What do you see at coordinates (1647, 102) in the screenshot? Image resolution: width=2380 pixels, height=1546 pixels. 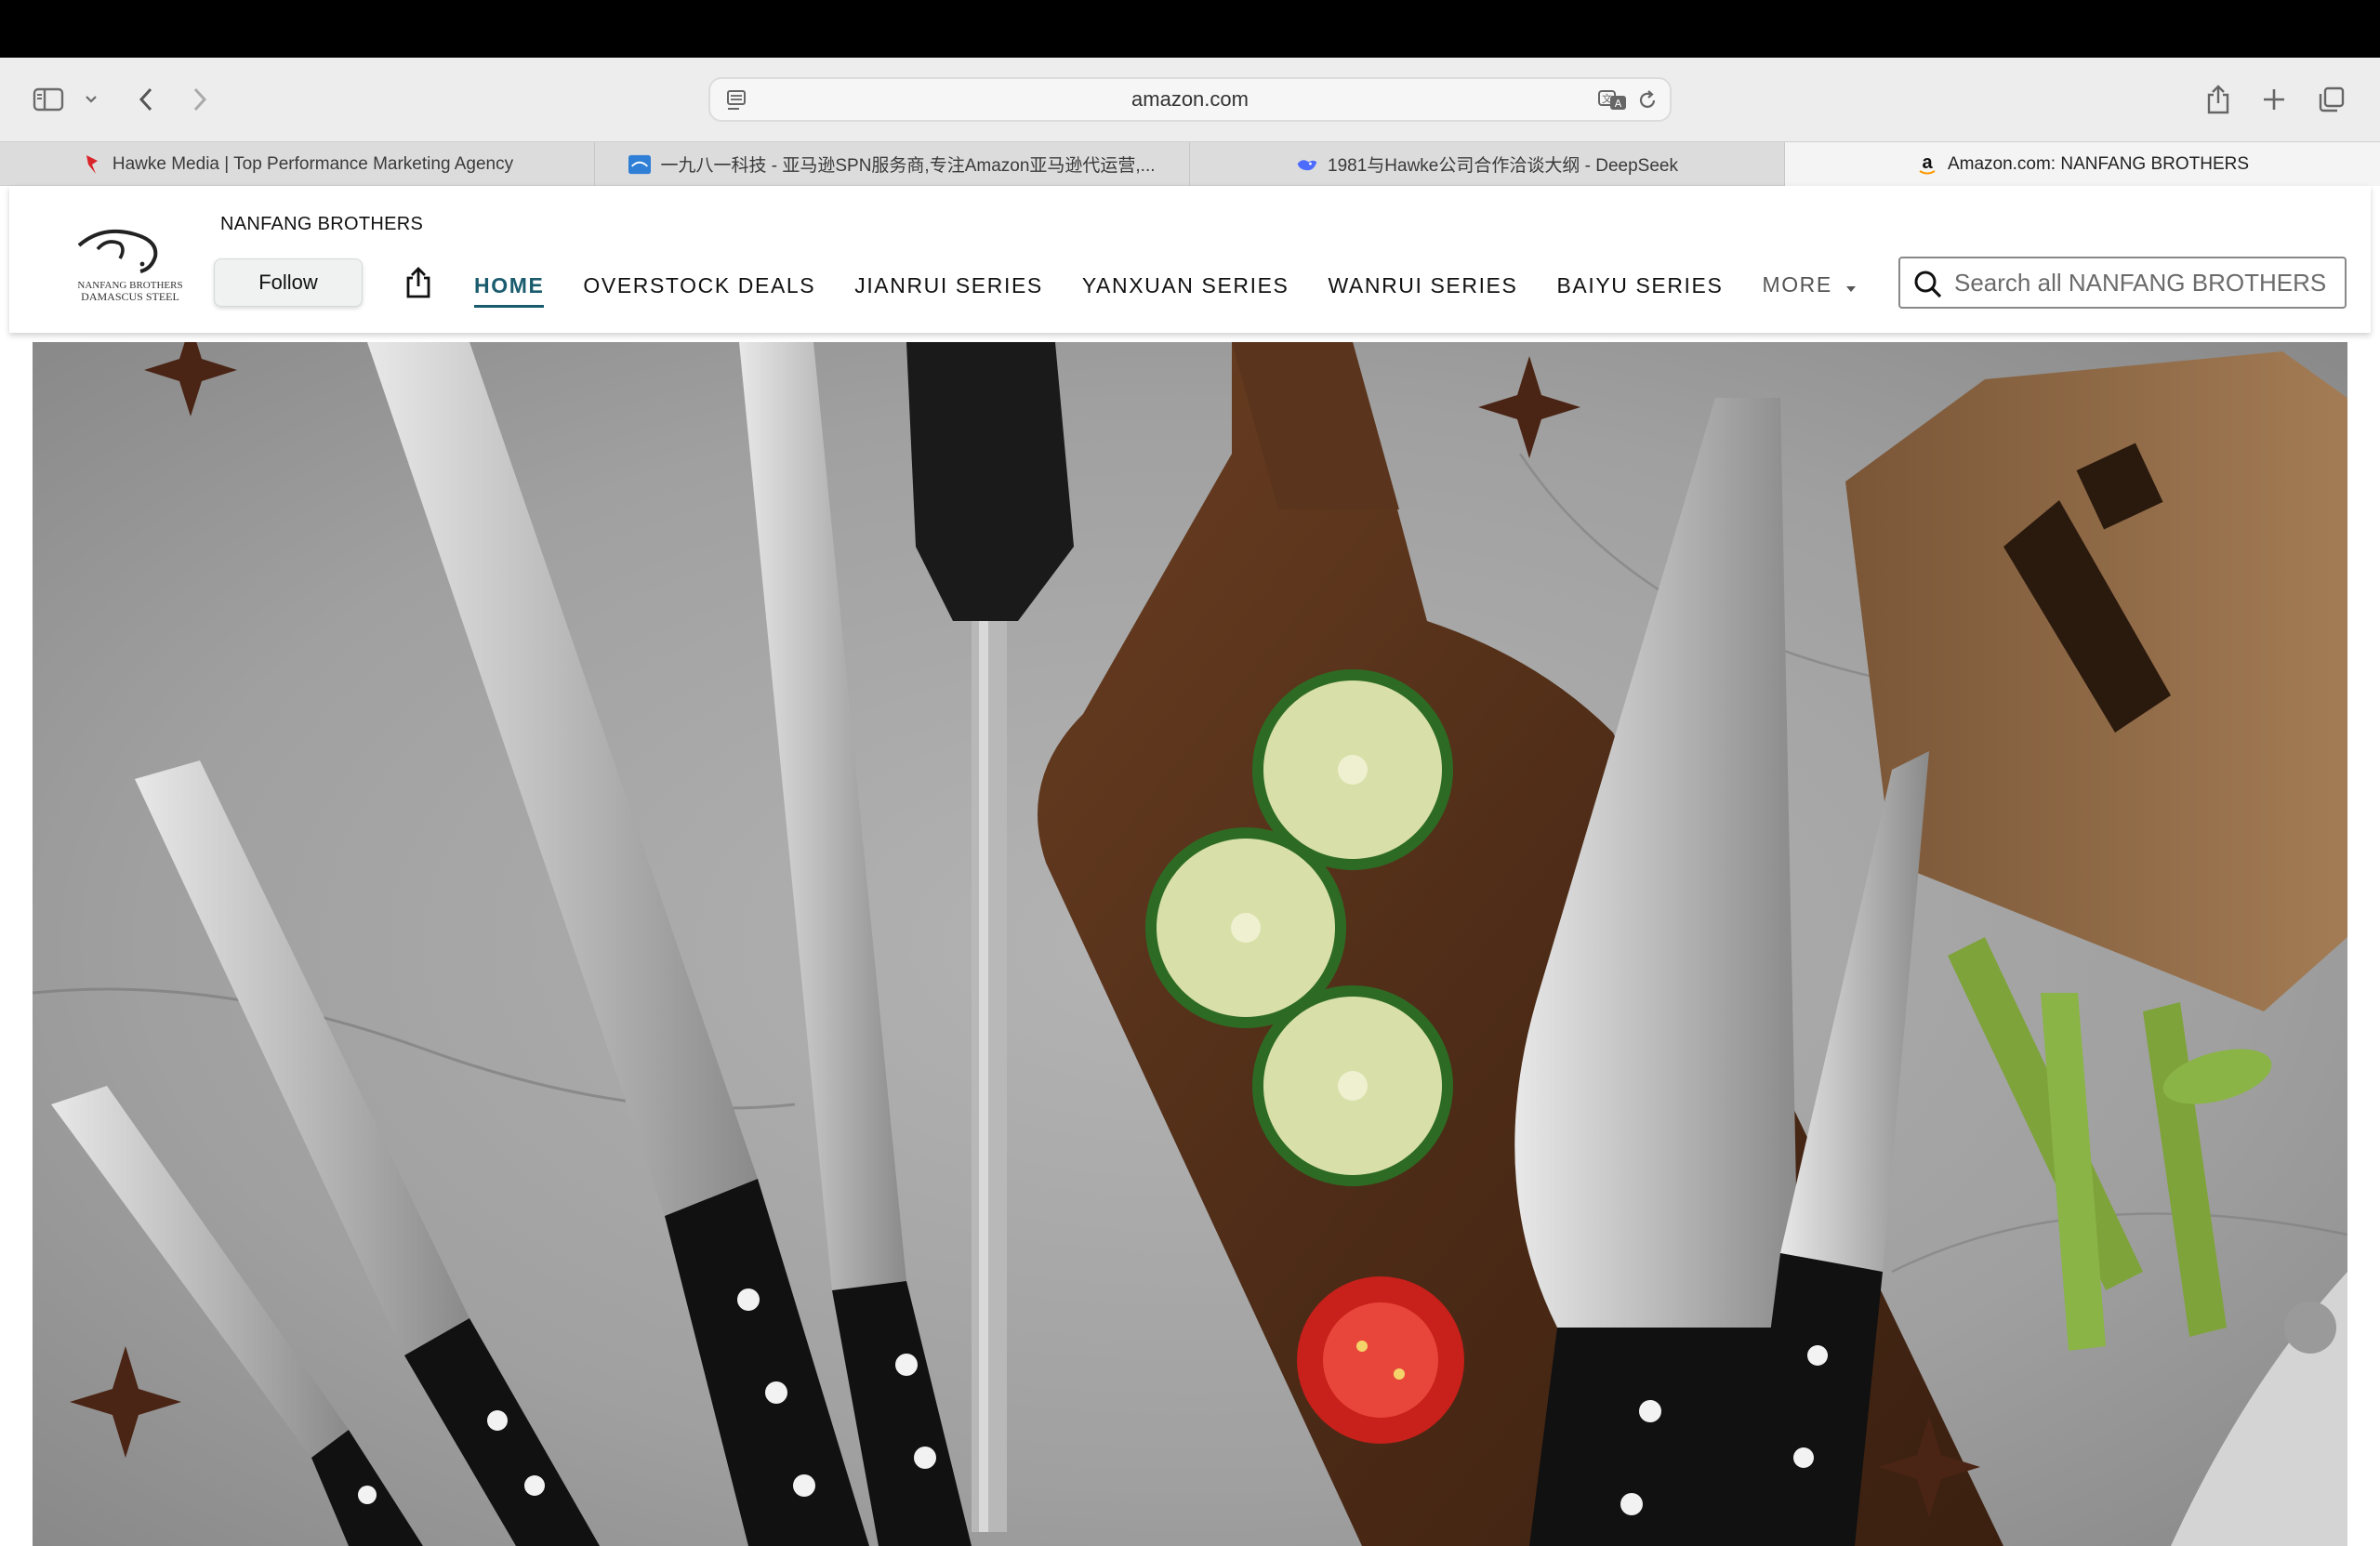 I see `reload-icon` at bounding box center [1647, 102].